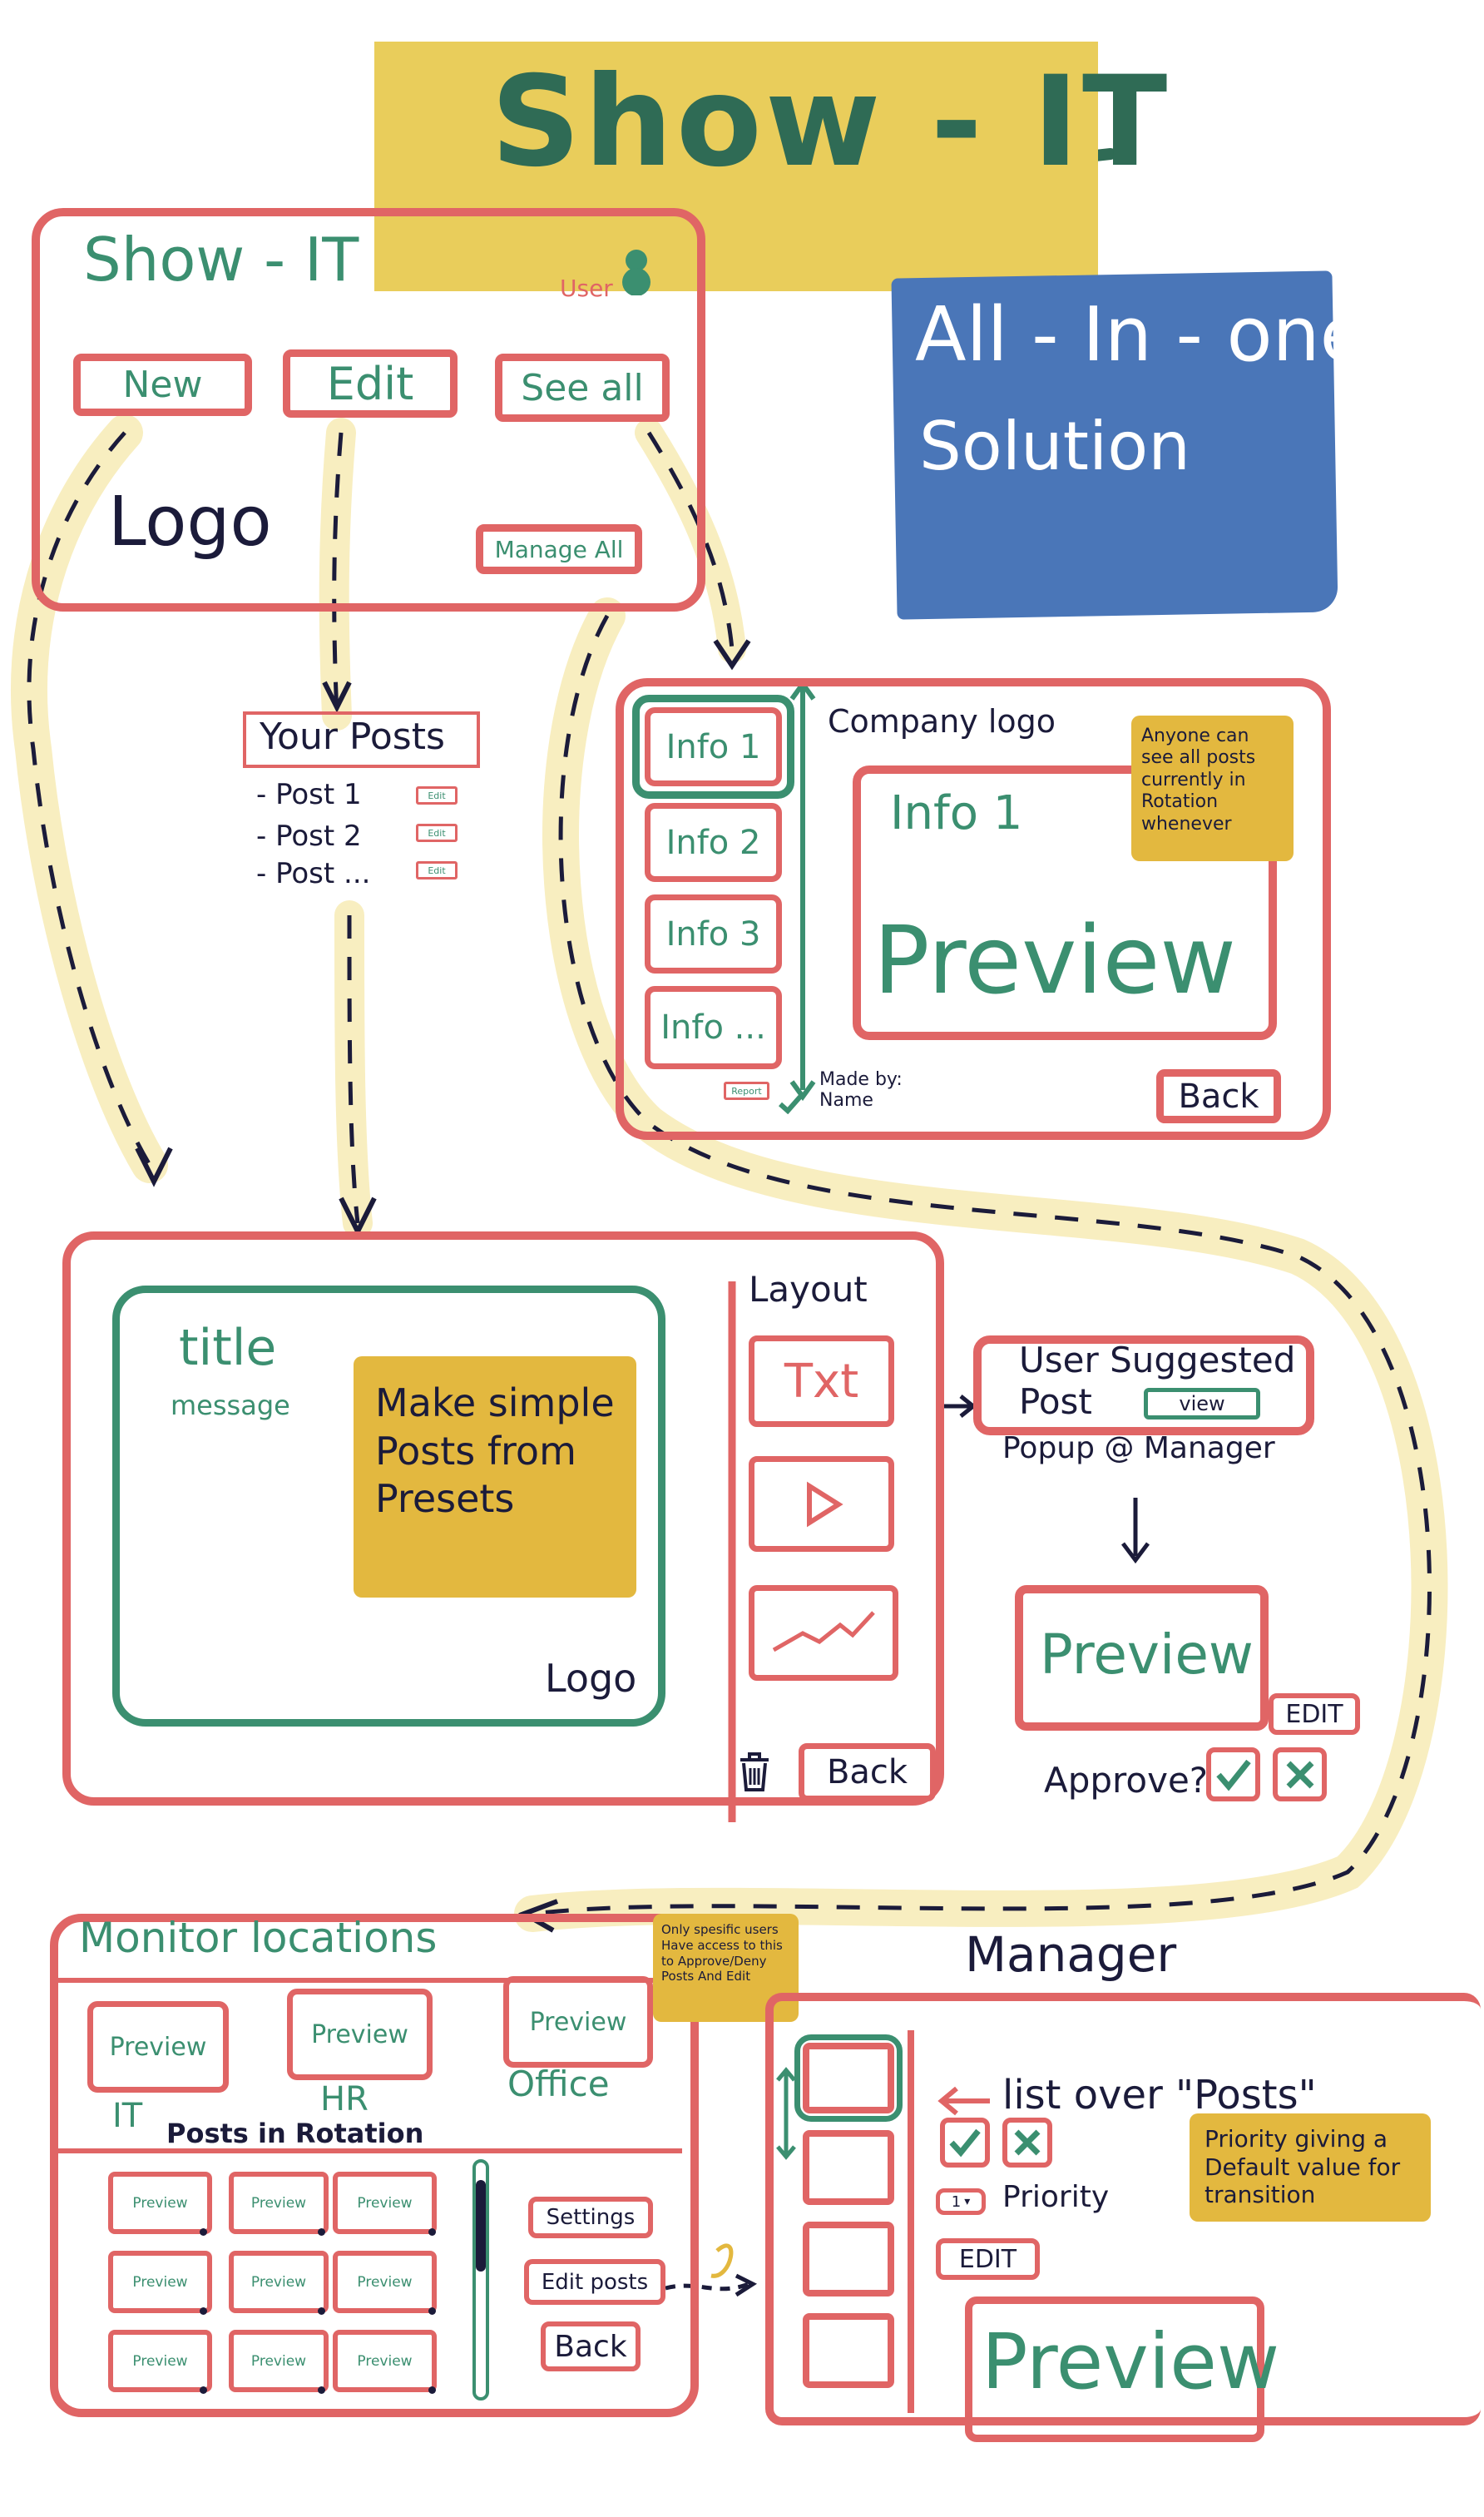  I want to click on approve-label: Approve?, so click(1126, 1780).